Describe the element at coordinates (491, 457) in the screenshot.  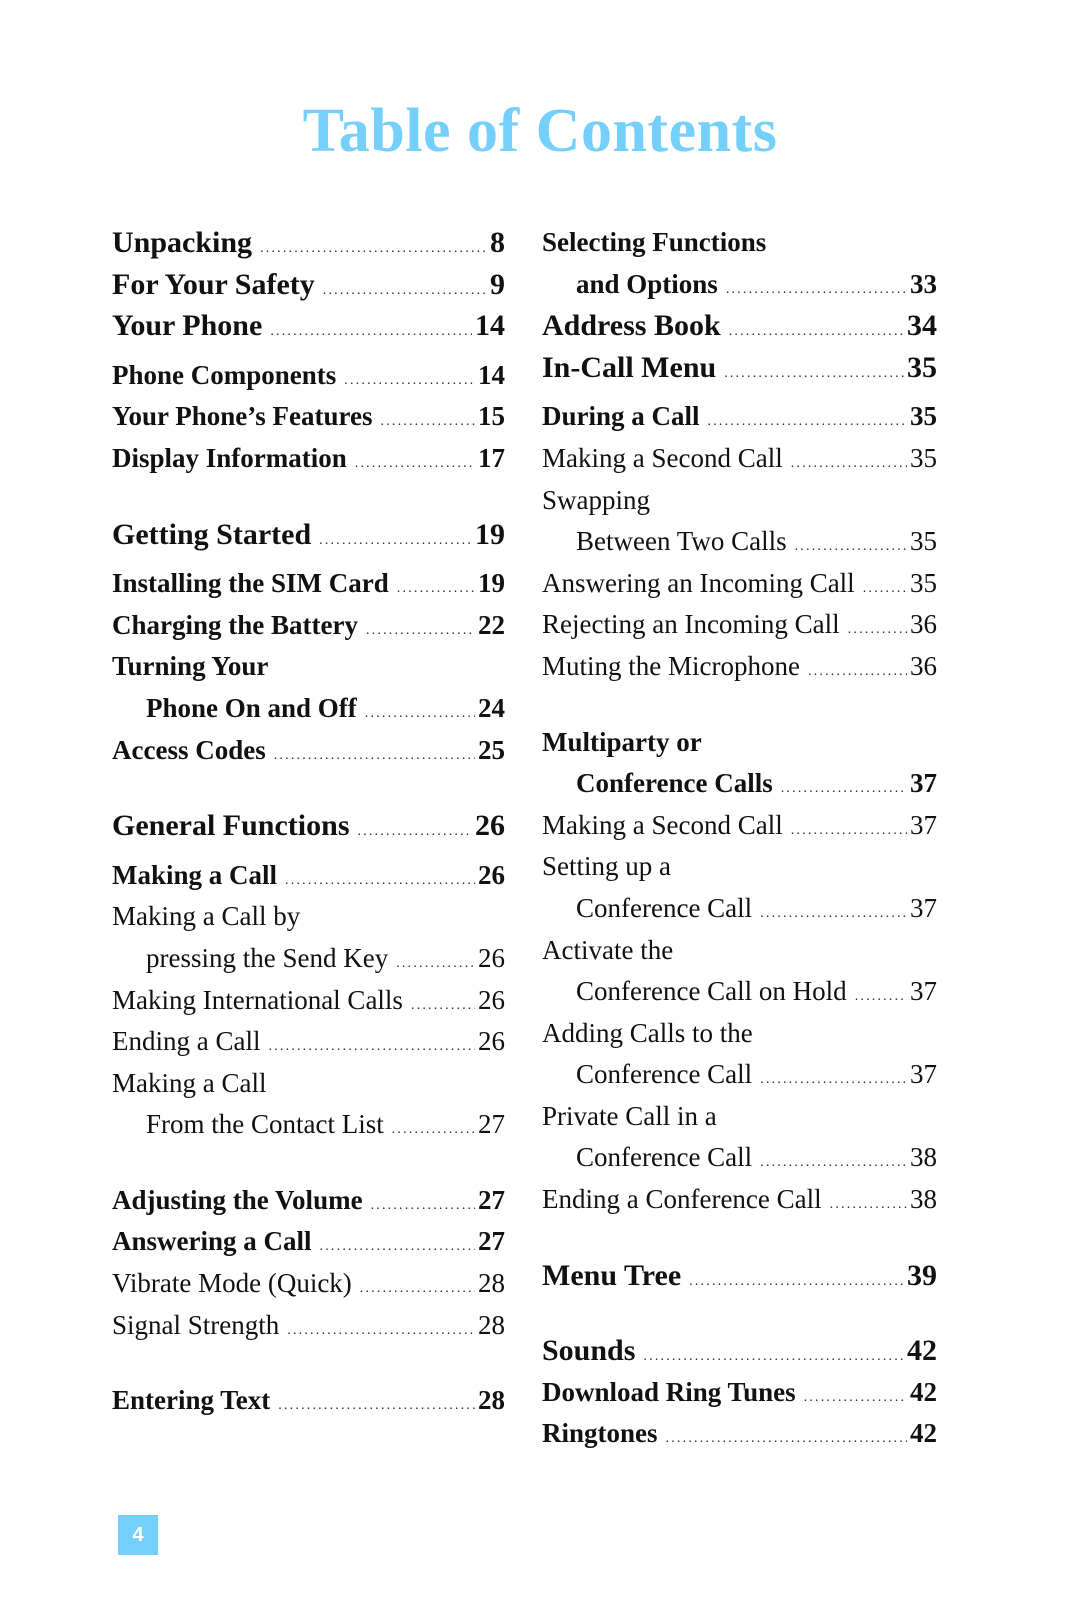
I see `toc-entry-page: 17` at that location.